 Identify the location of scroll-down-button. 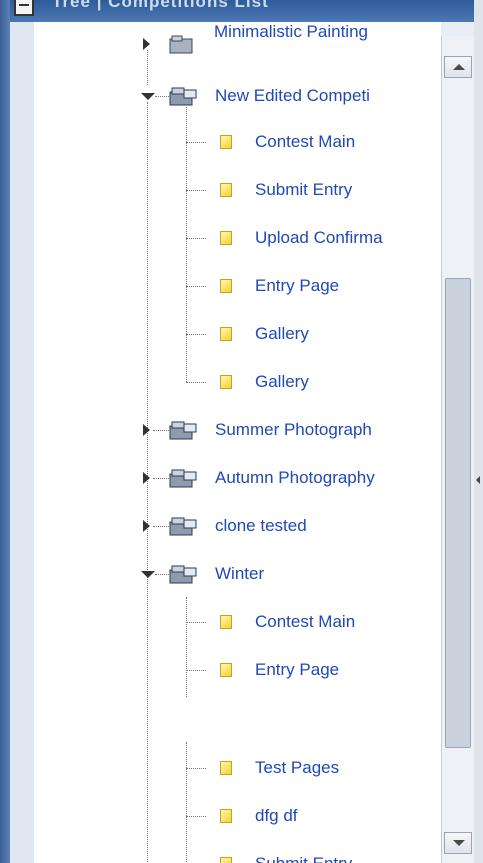
(458, 843).